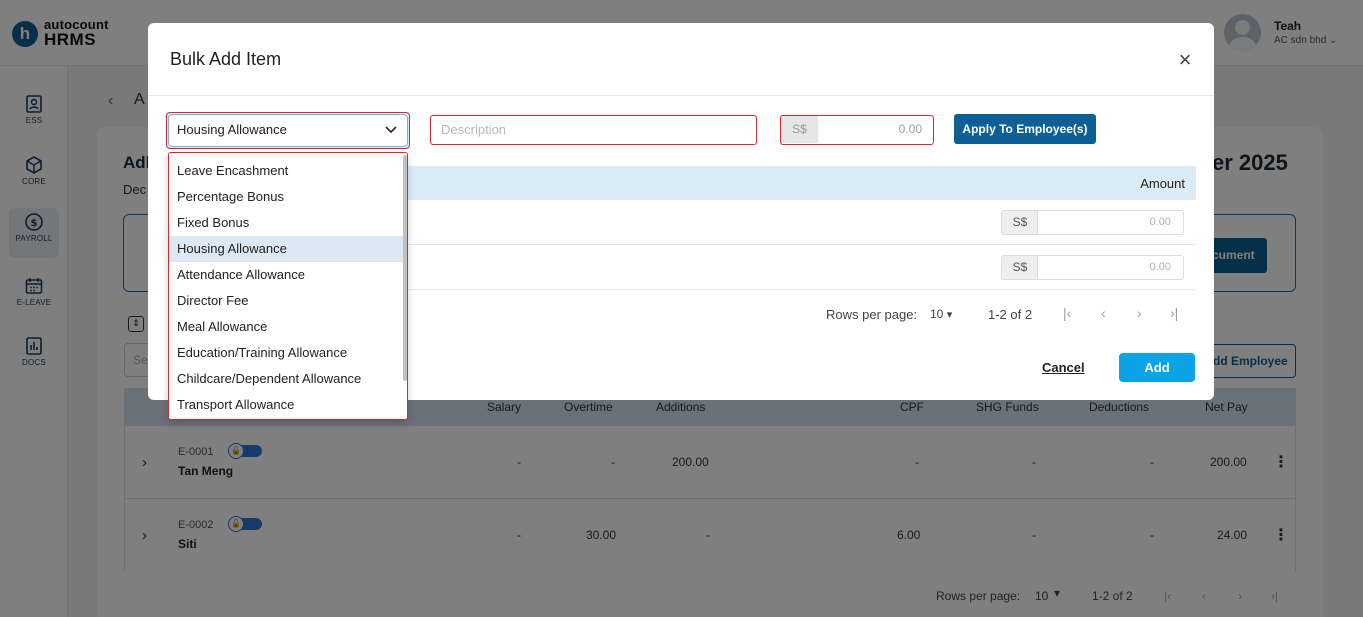 The height and width of the screenshot is (617, 1363). What do you see at coordinates (1157, 367) in the screenshot?
I see `add-button: Add` at bounding box center [1157, 367].